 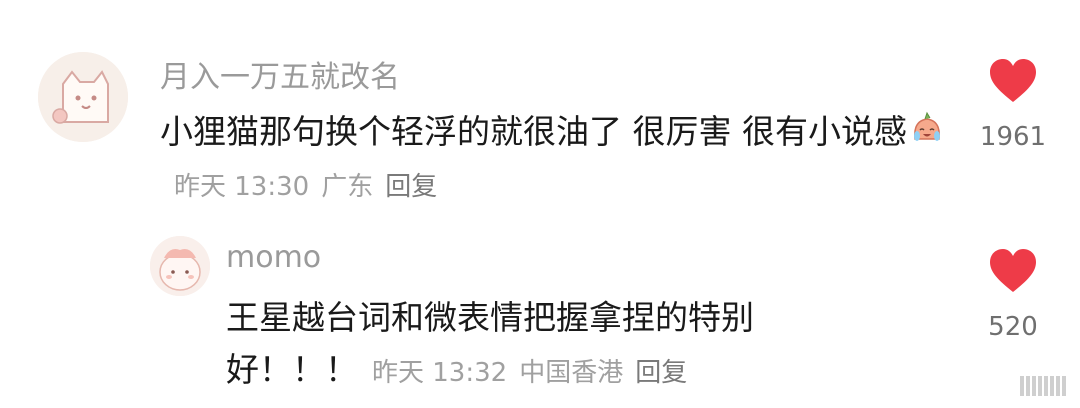 I want to click on crying-laughing-emoji-icon, so click(x=926, y=126).